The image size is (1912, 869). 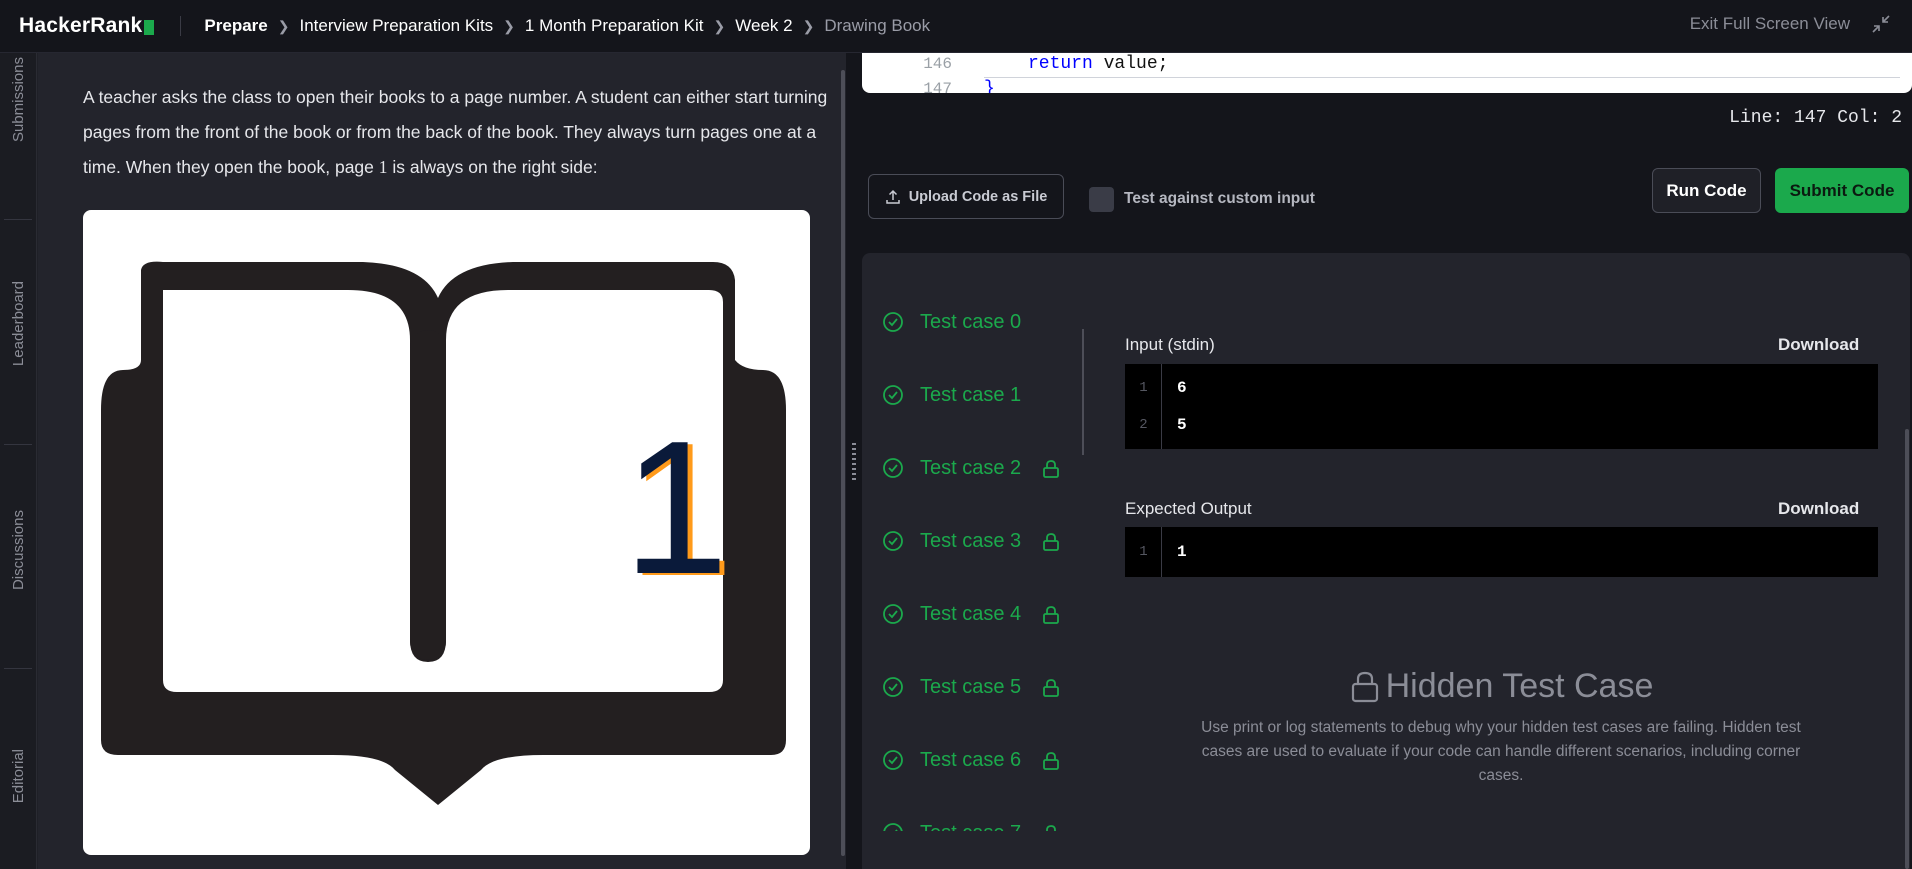 What do you see at coordinates (676, 508) in the screenshot?
I see `book-page-label: 1` at bounding box center [676, 508].